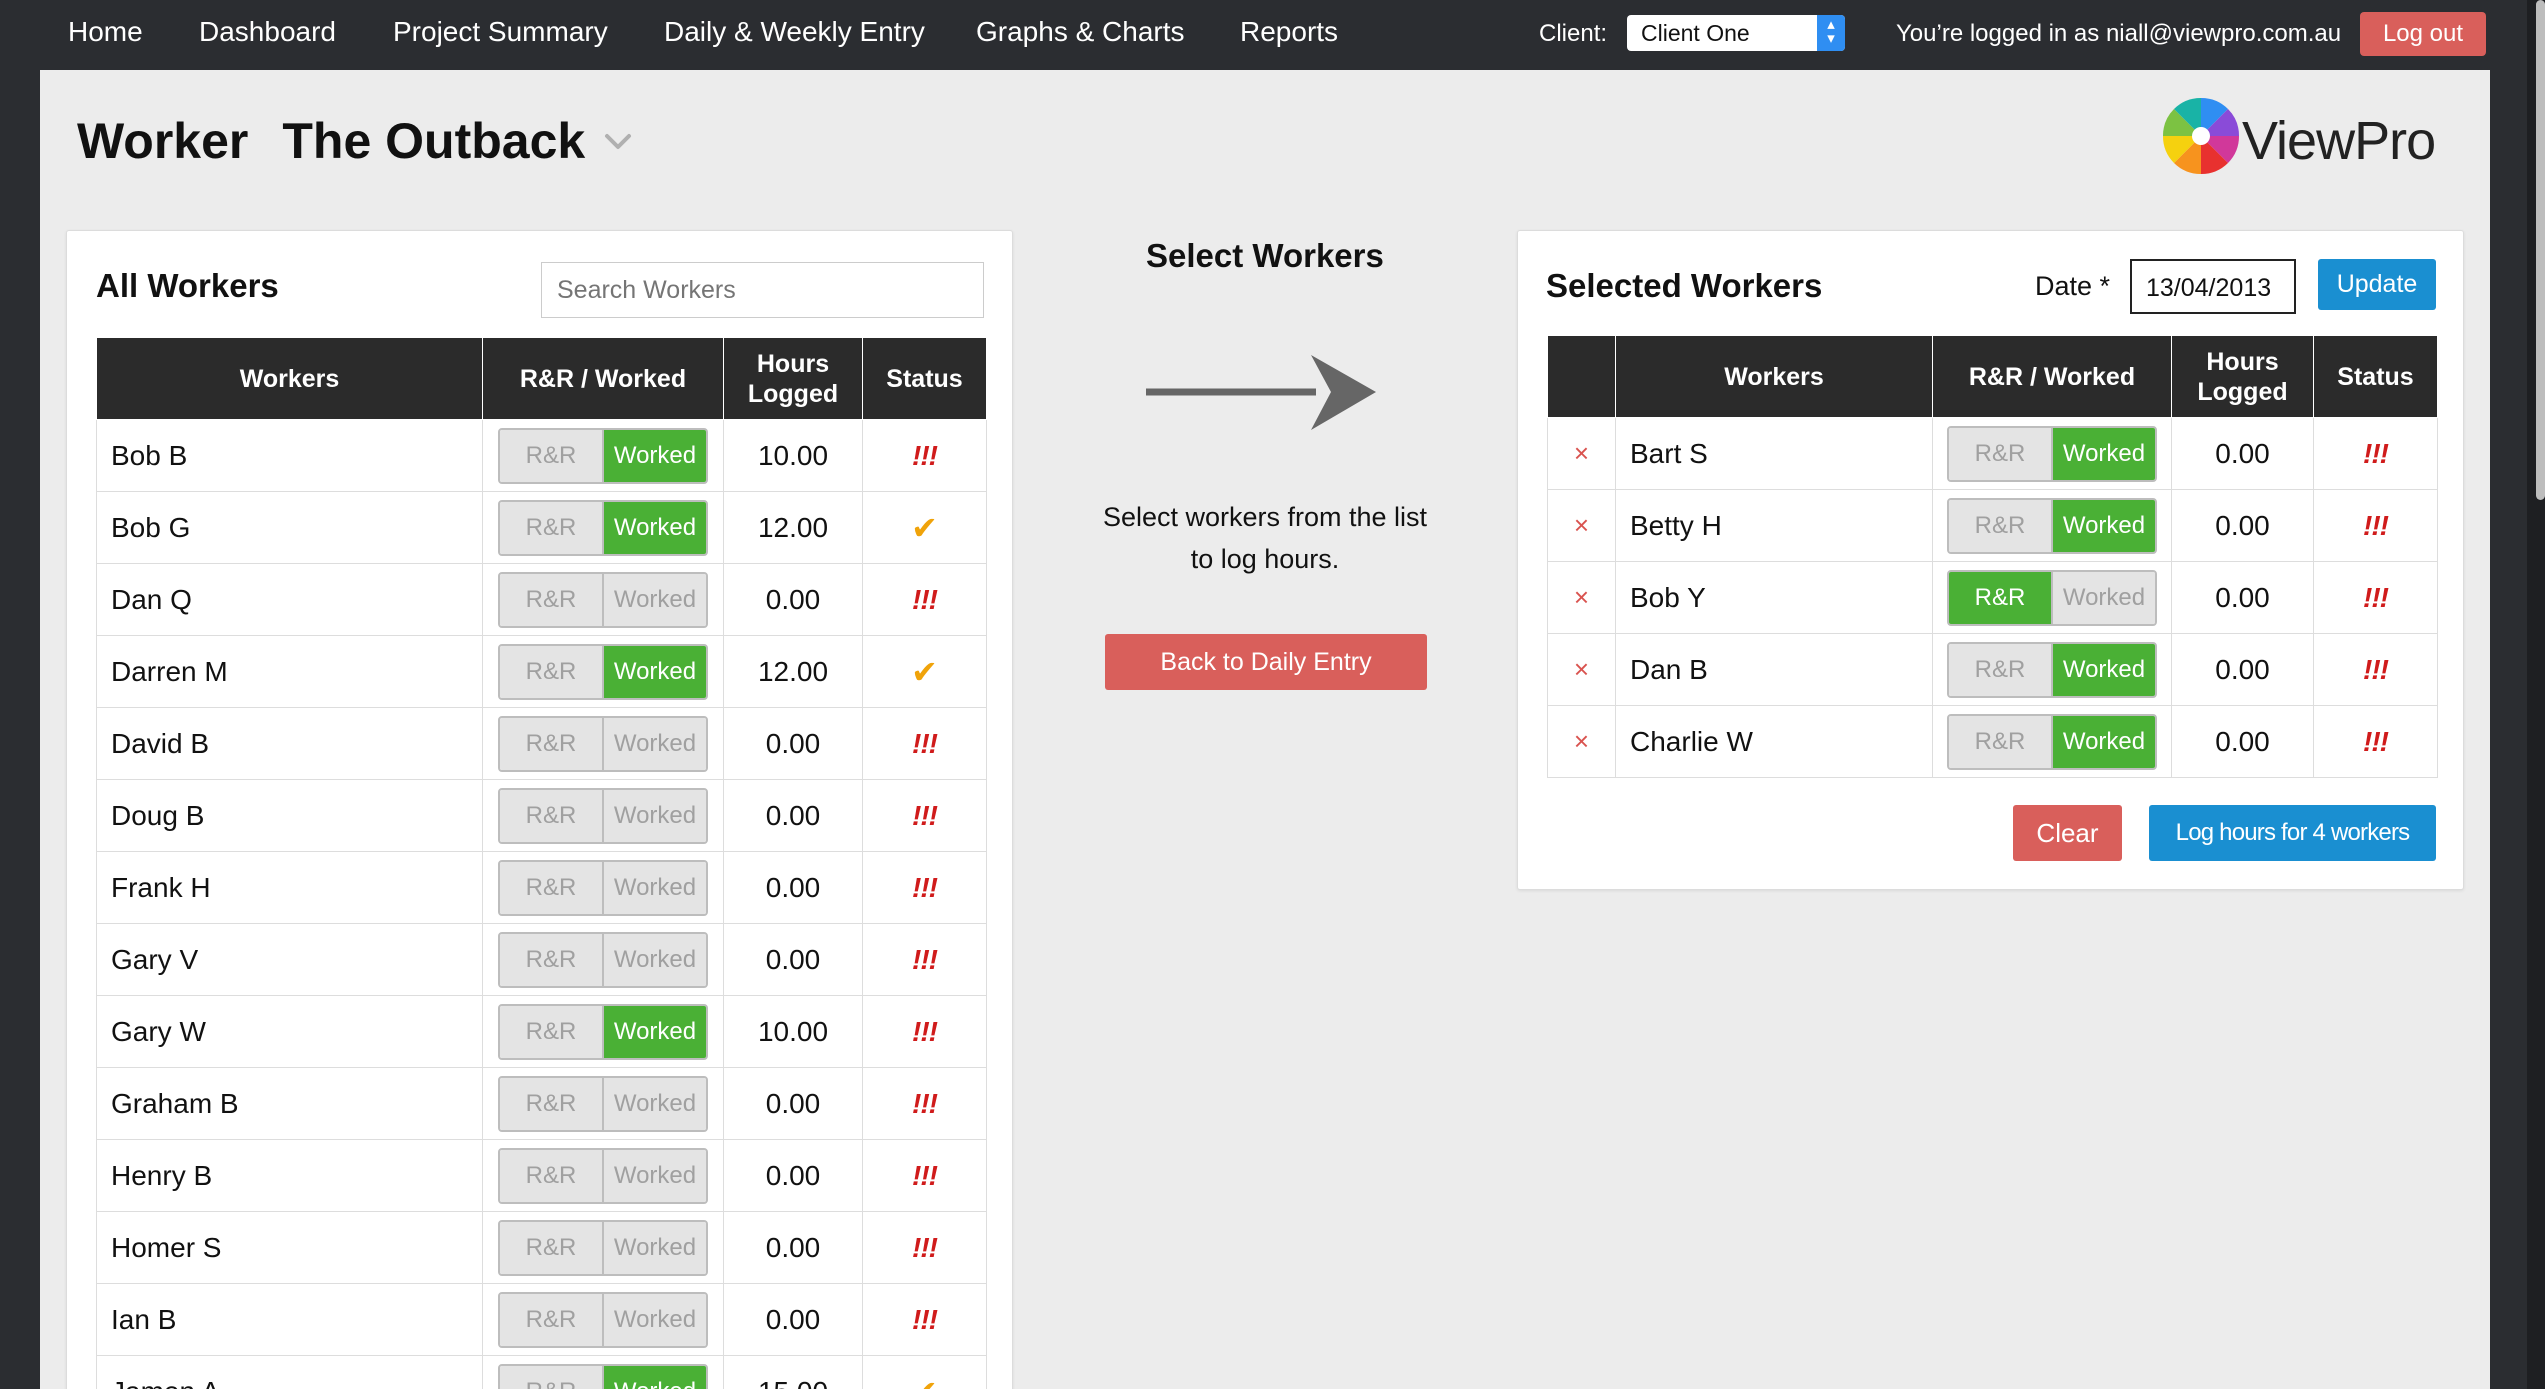 This screenshot has width=2545, height=1389. I want to click on table-row: Doug B R&R Worked 0.00!!!, so click(541, 815).